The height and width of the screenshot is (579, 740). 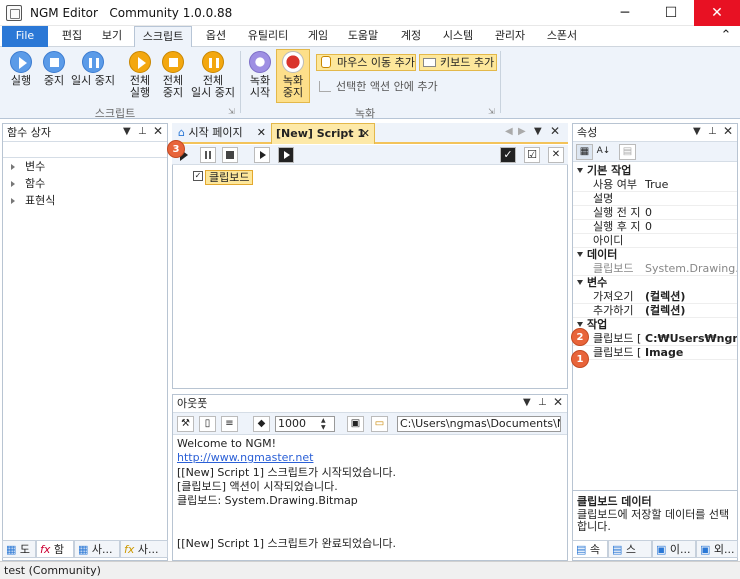 What do you see at coordinates (216, 36) in the screenshot?
I see `tab-options: 옵션` at bounding box center [216, 36].